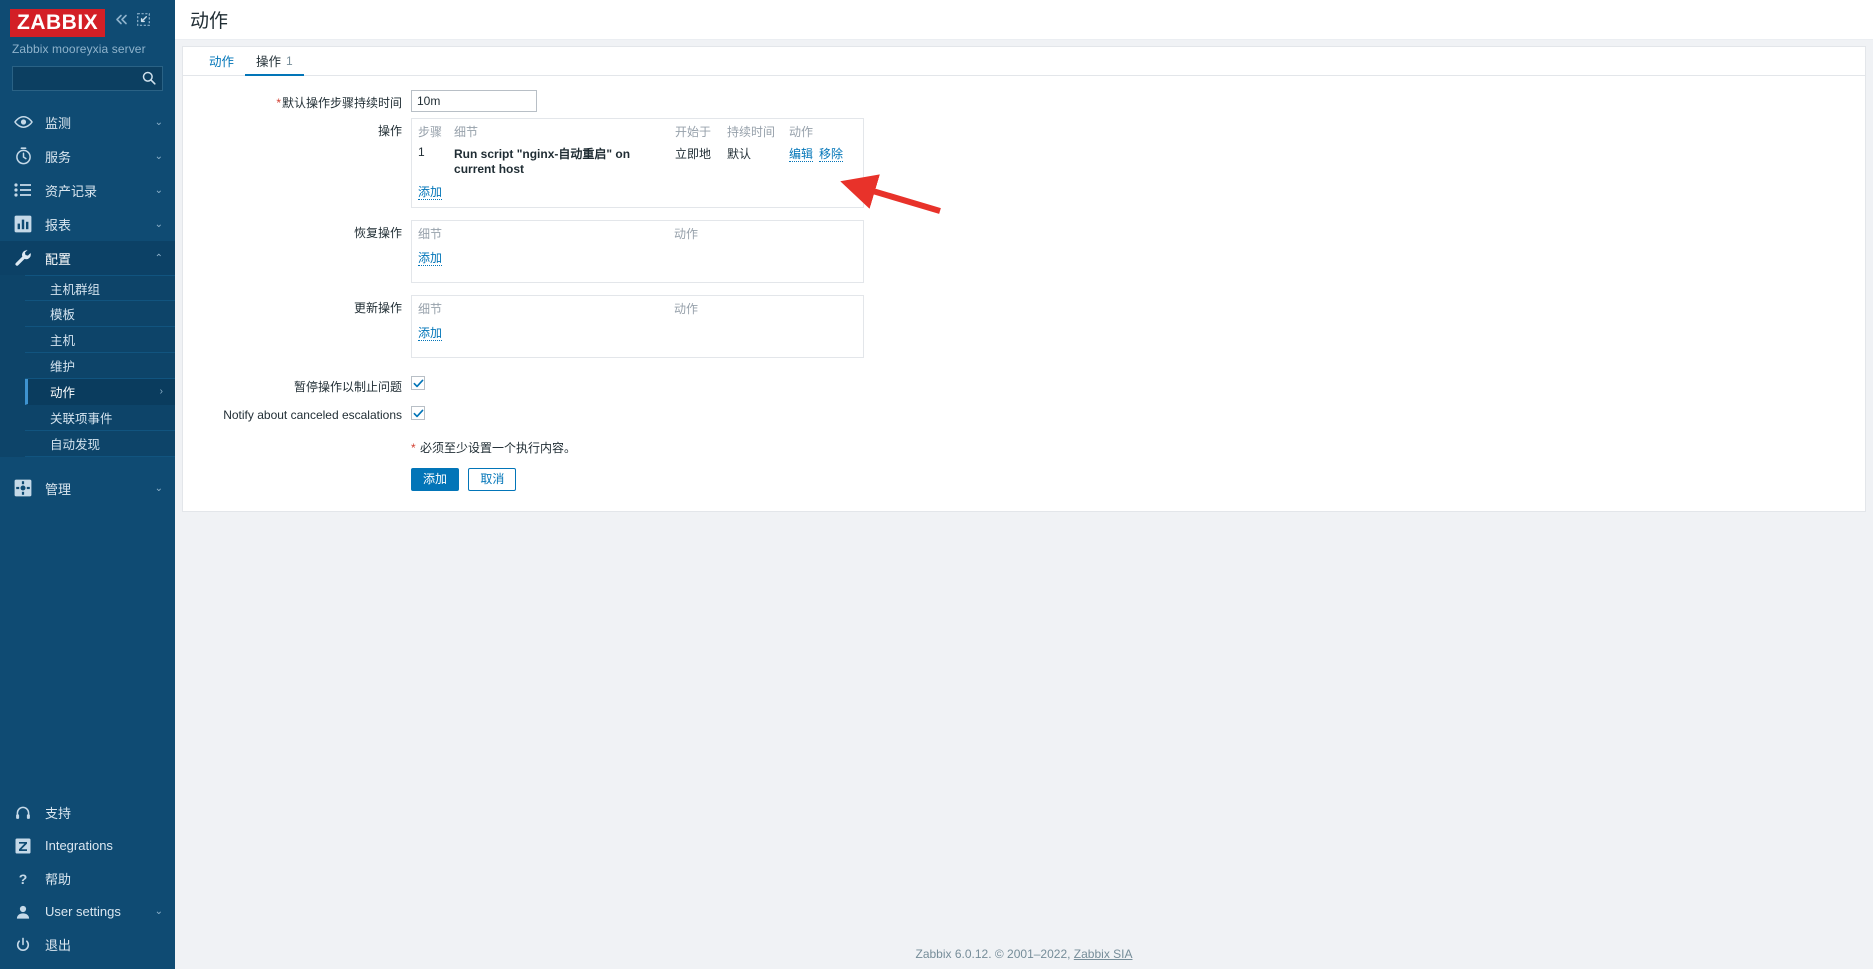  I want to click on wrench-icon, so click(23, 258).